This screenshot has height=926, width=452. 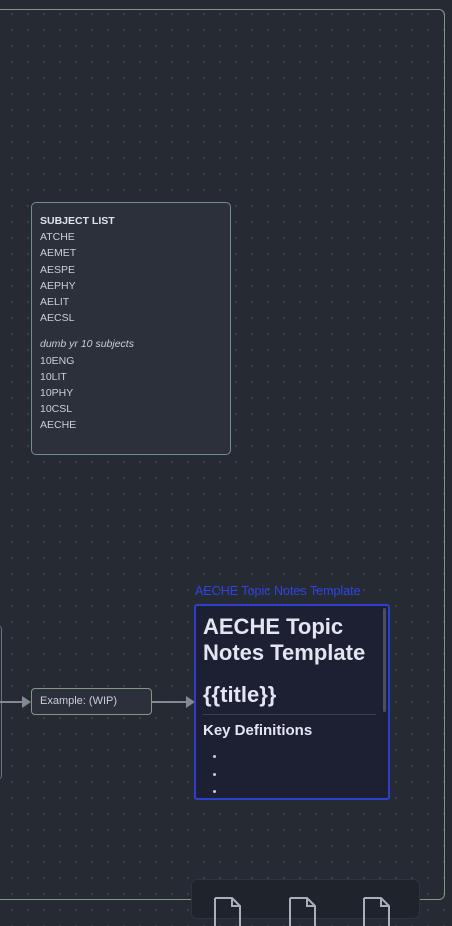 I want to click on embed-section-heading: Key Definitions, so click(x=258, y=730).